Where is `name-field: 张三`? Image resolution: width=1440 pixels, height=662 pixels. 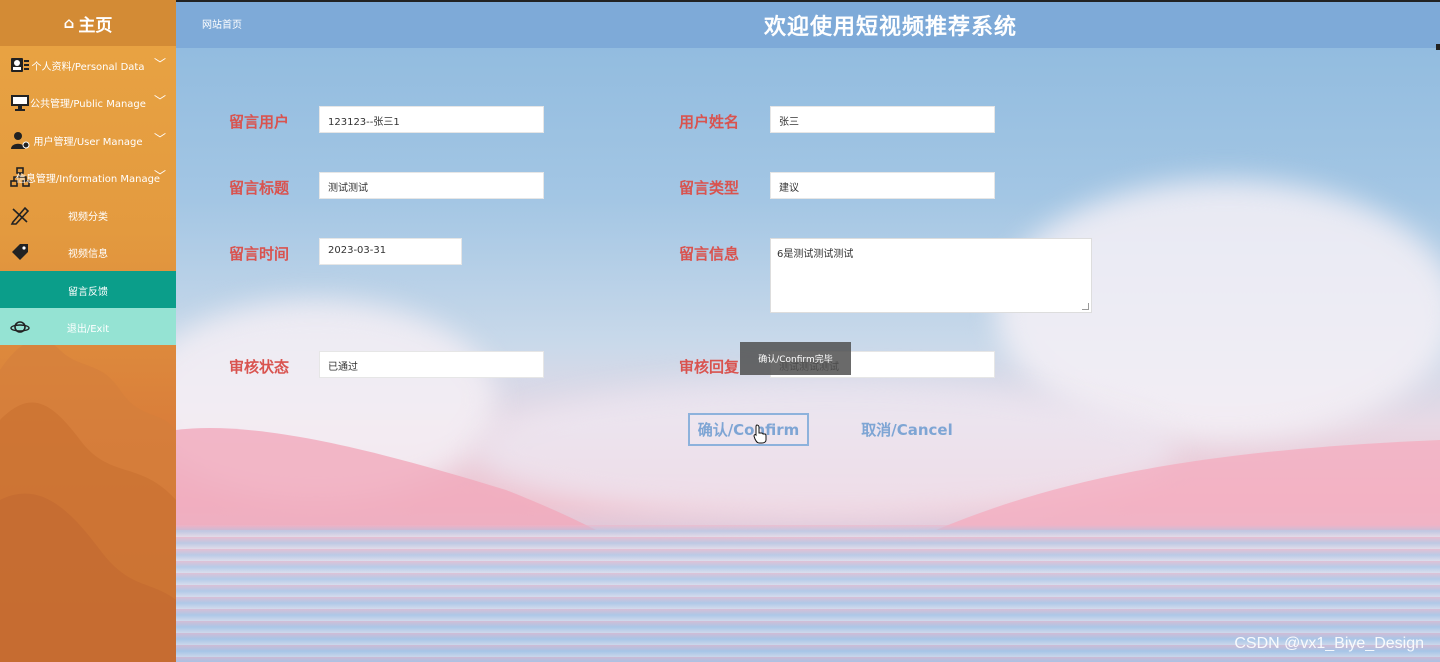
name-field: 张三 is located at coordinates (882, 119).